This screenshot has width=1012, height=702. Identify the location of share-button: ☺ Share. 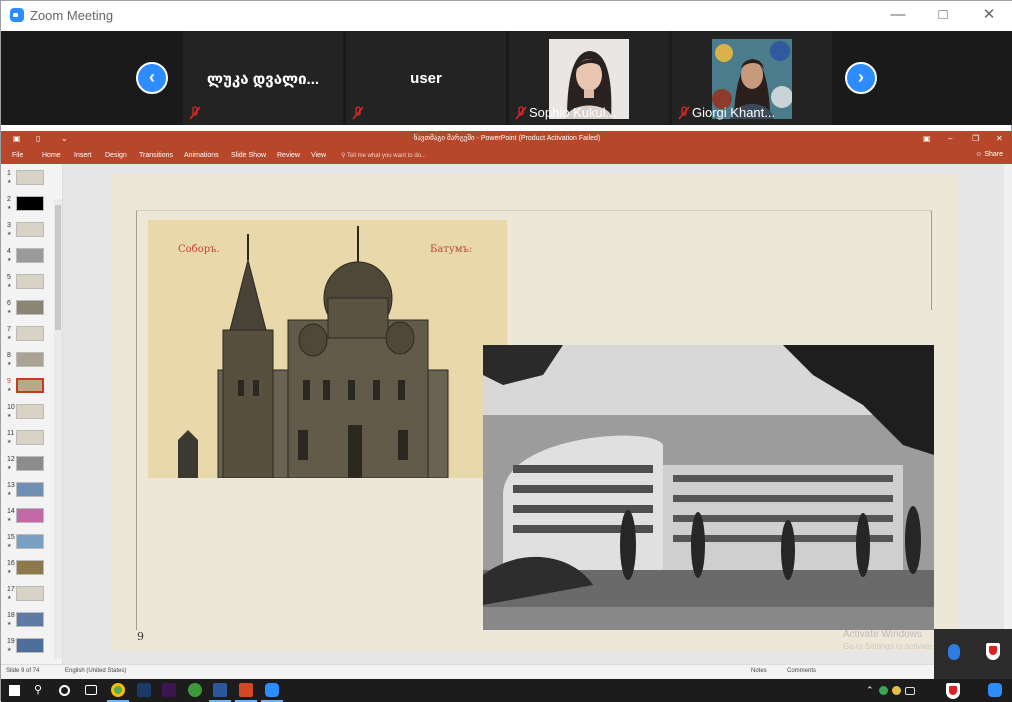
(989, 154).